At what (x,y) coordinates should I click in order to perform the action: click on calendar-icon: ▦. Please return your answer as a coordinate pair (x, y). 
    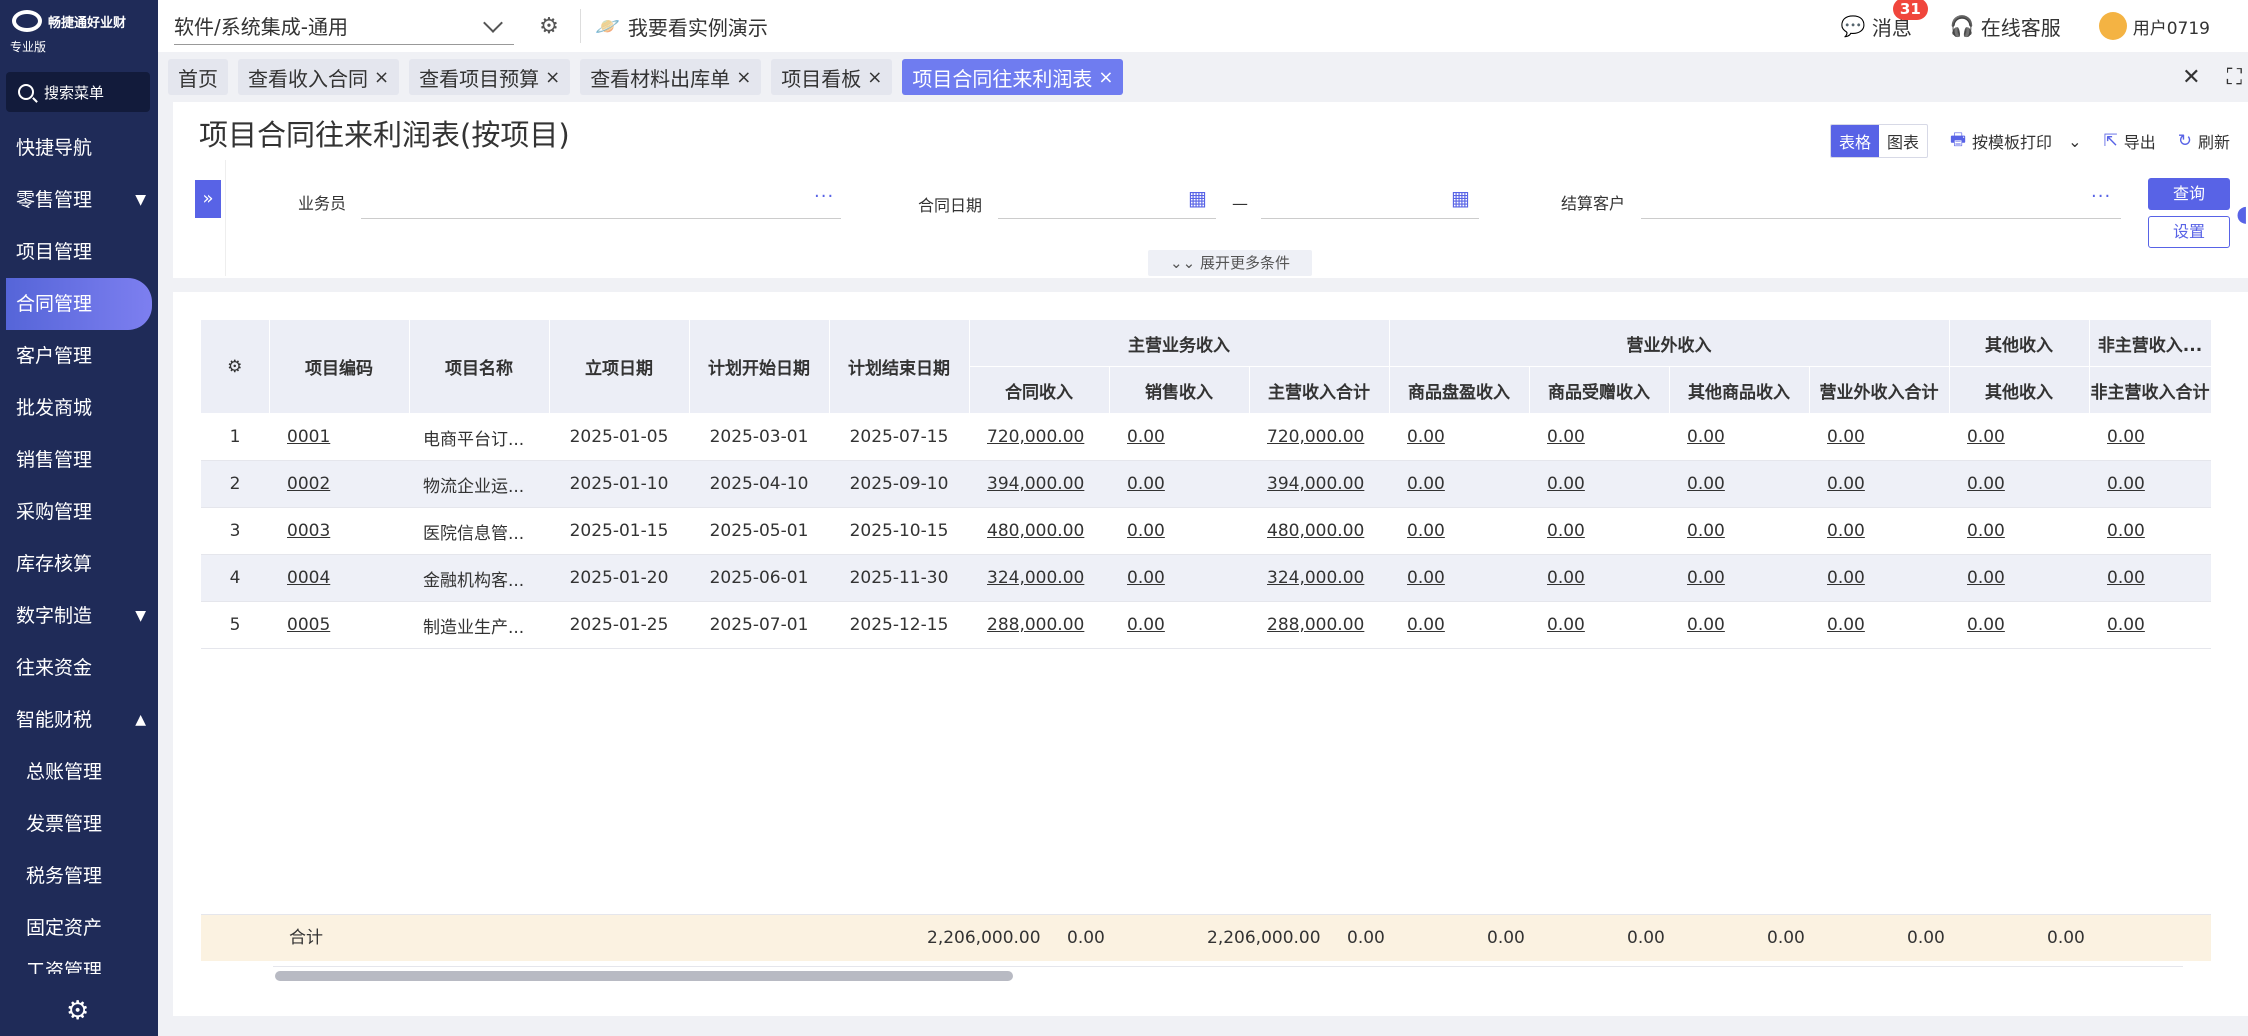
    Looking at the image, I should click on (1197, 198).